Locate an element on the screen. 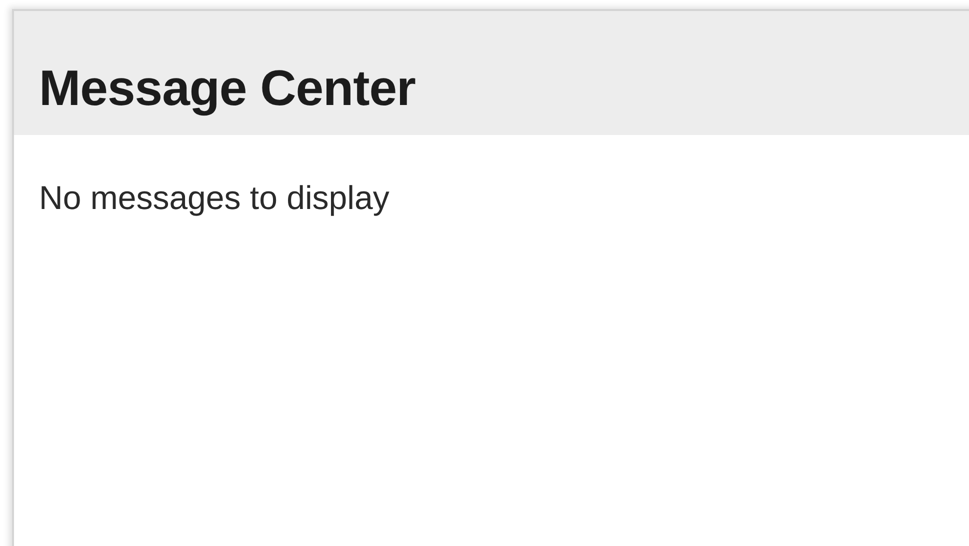 Image resolution: width=969 pixels, height=546 pixels. empty-message: No messages to display is located at coordinates (214, 197).